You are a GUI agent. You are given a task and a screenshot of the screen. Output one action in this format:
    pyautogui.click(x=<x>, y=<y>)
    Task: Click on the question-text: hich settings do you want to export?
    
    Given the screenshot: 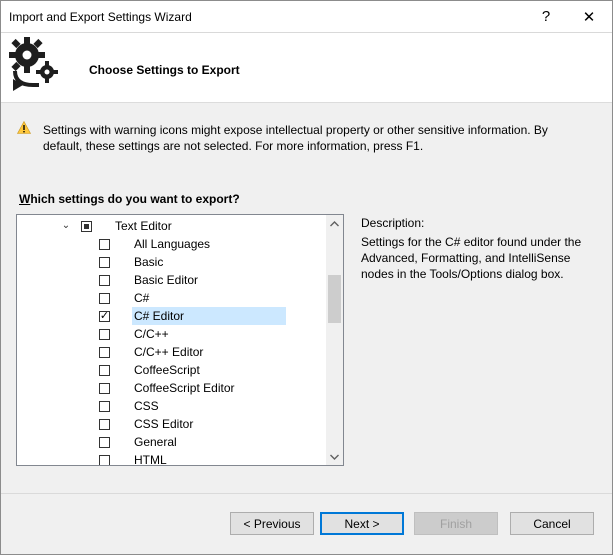 What is the action you would take?
    pyautogui.click(x=135, y=199)
    